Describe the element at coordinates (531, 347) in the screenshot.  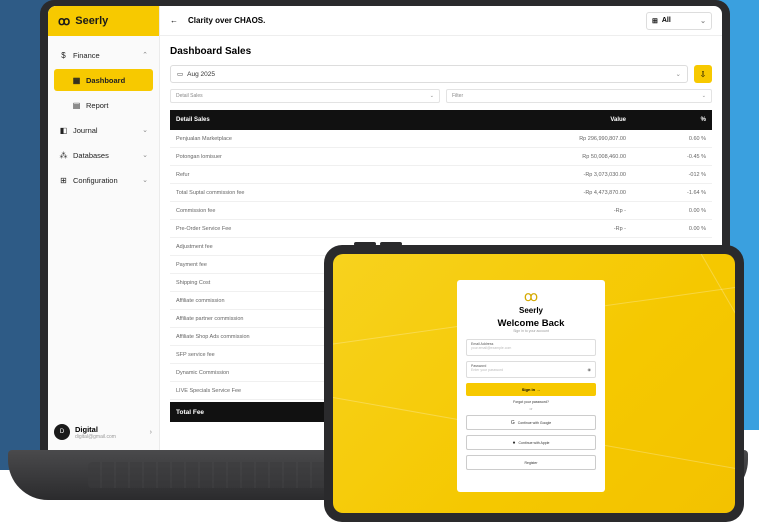
I see `email-field: Email Address your.email@example.com` at that location.